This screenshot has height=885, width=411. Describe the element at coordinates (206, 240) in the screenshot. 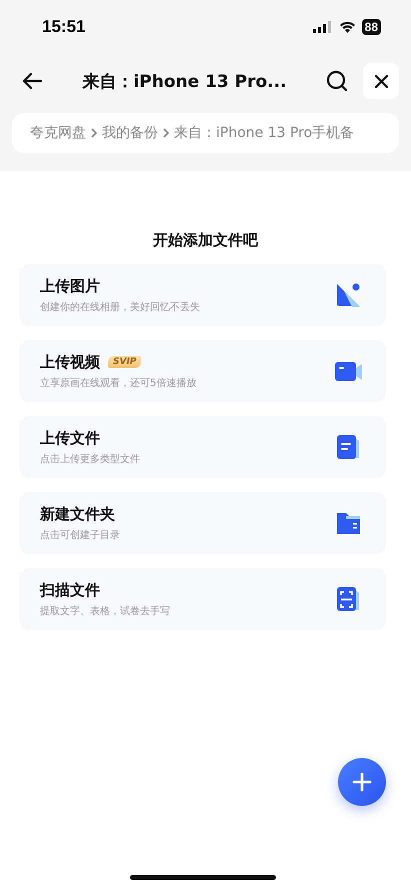

I see `section-heading: 开始添加文件吧` at that location.